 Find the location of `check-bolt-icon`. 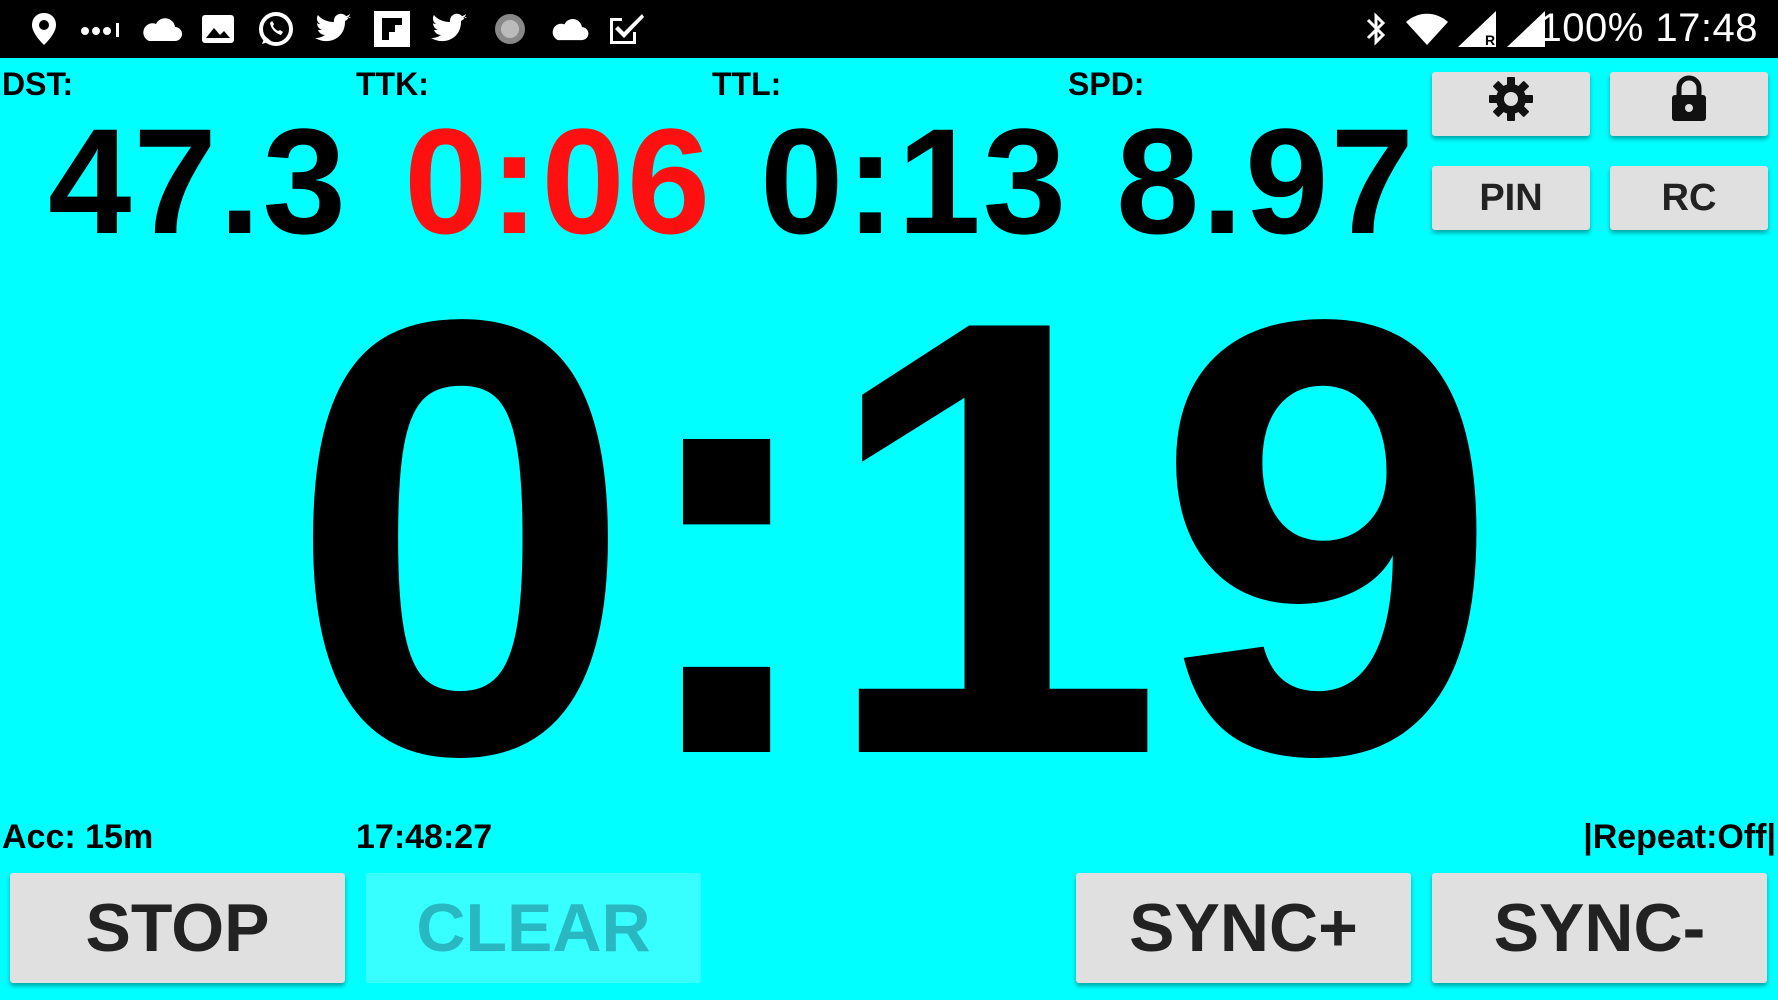

check-bolt-icon is located at coordinates (626, 29).